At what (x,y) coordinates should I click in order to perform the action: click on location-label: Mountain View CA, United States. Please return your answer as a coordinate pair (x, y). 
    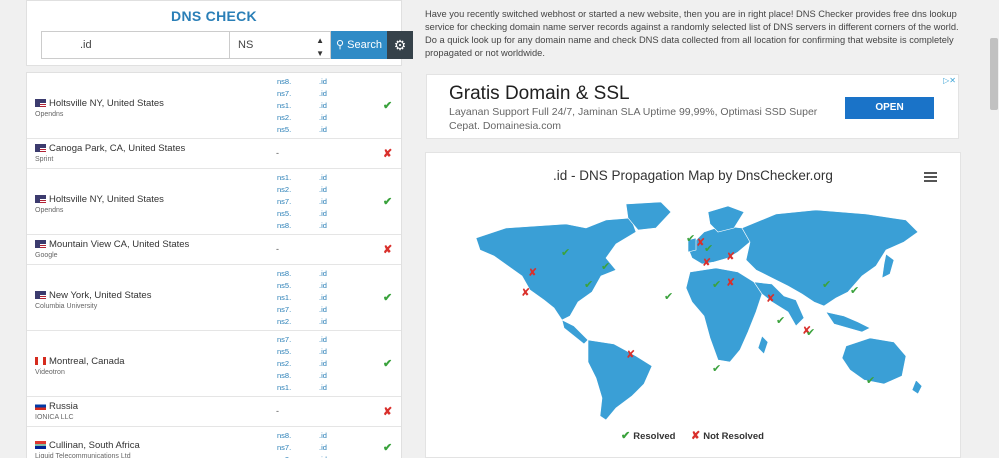
    Looking at the image, I should click on (119, 244).